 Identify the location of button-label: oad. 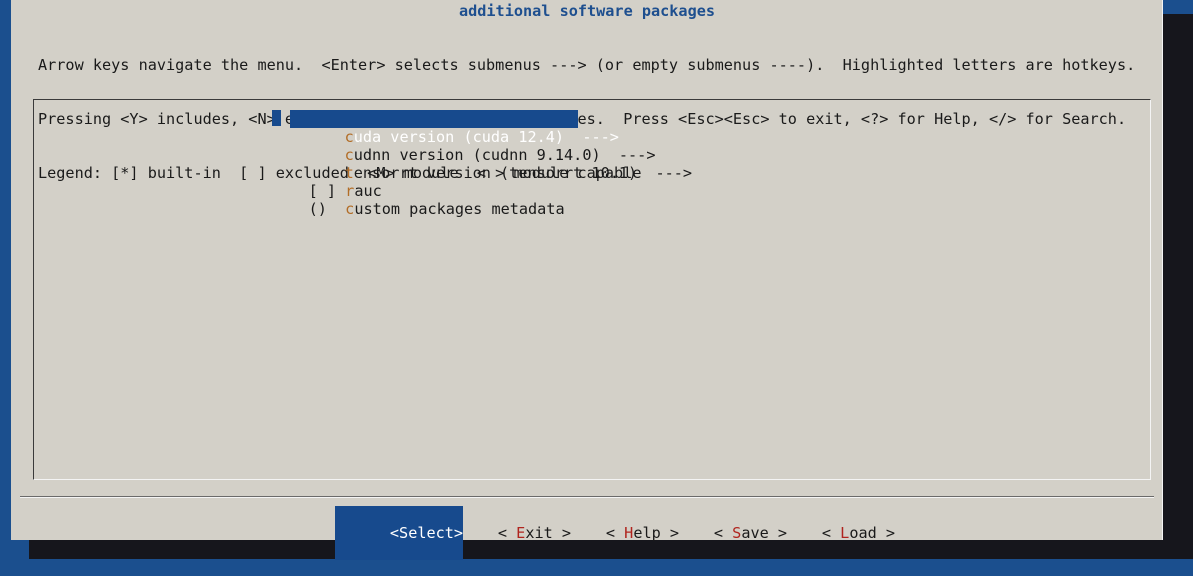
(863, 533).